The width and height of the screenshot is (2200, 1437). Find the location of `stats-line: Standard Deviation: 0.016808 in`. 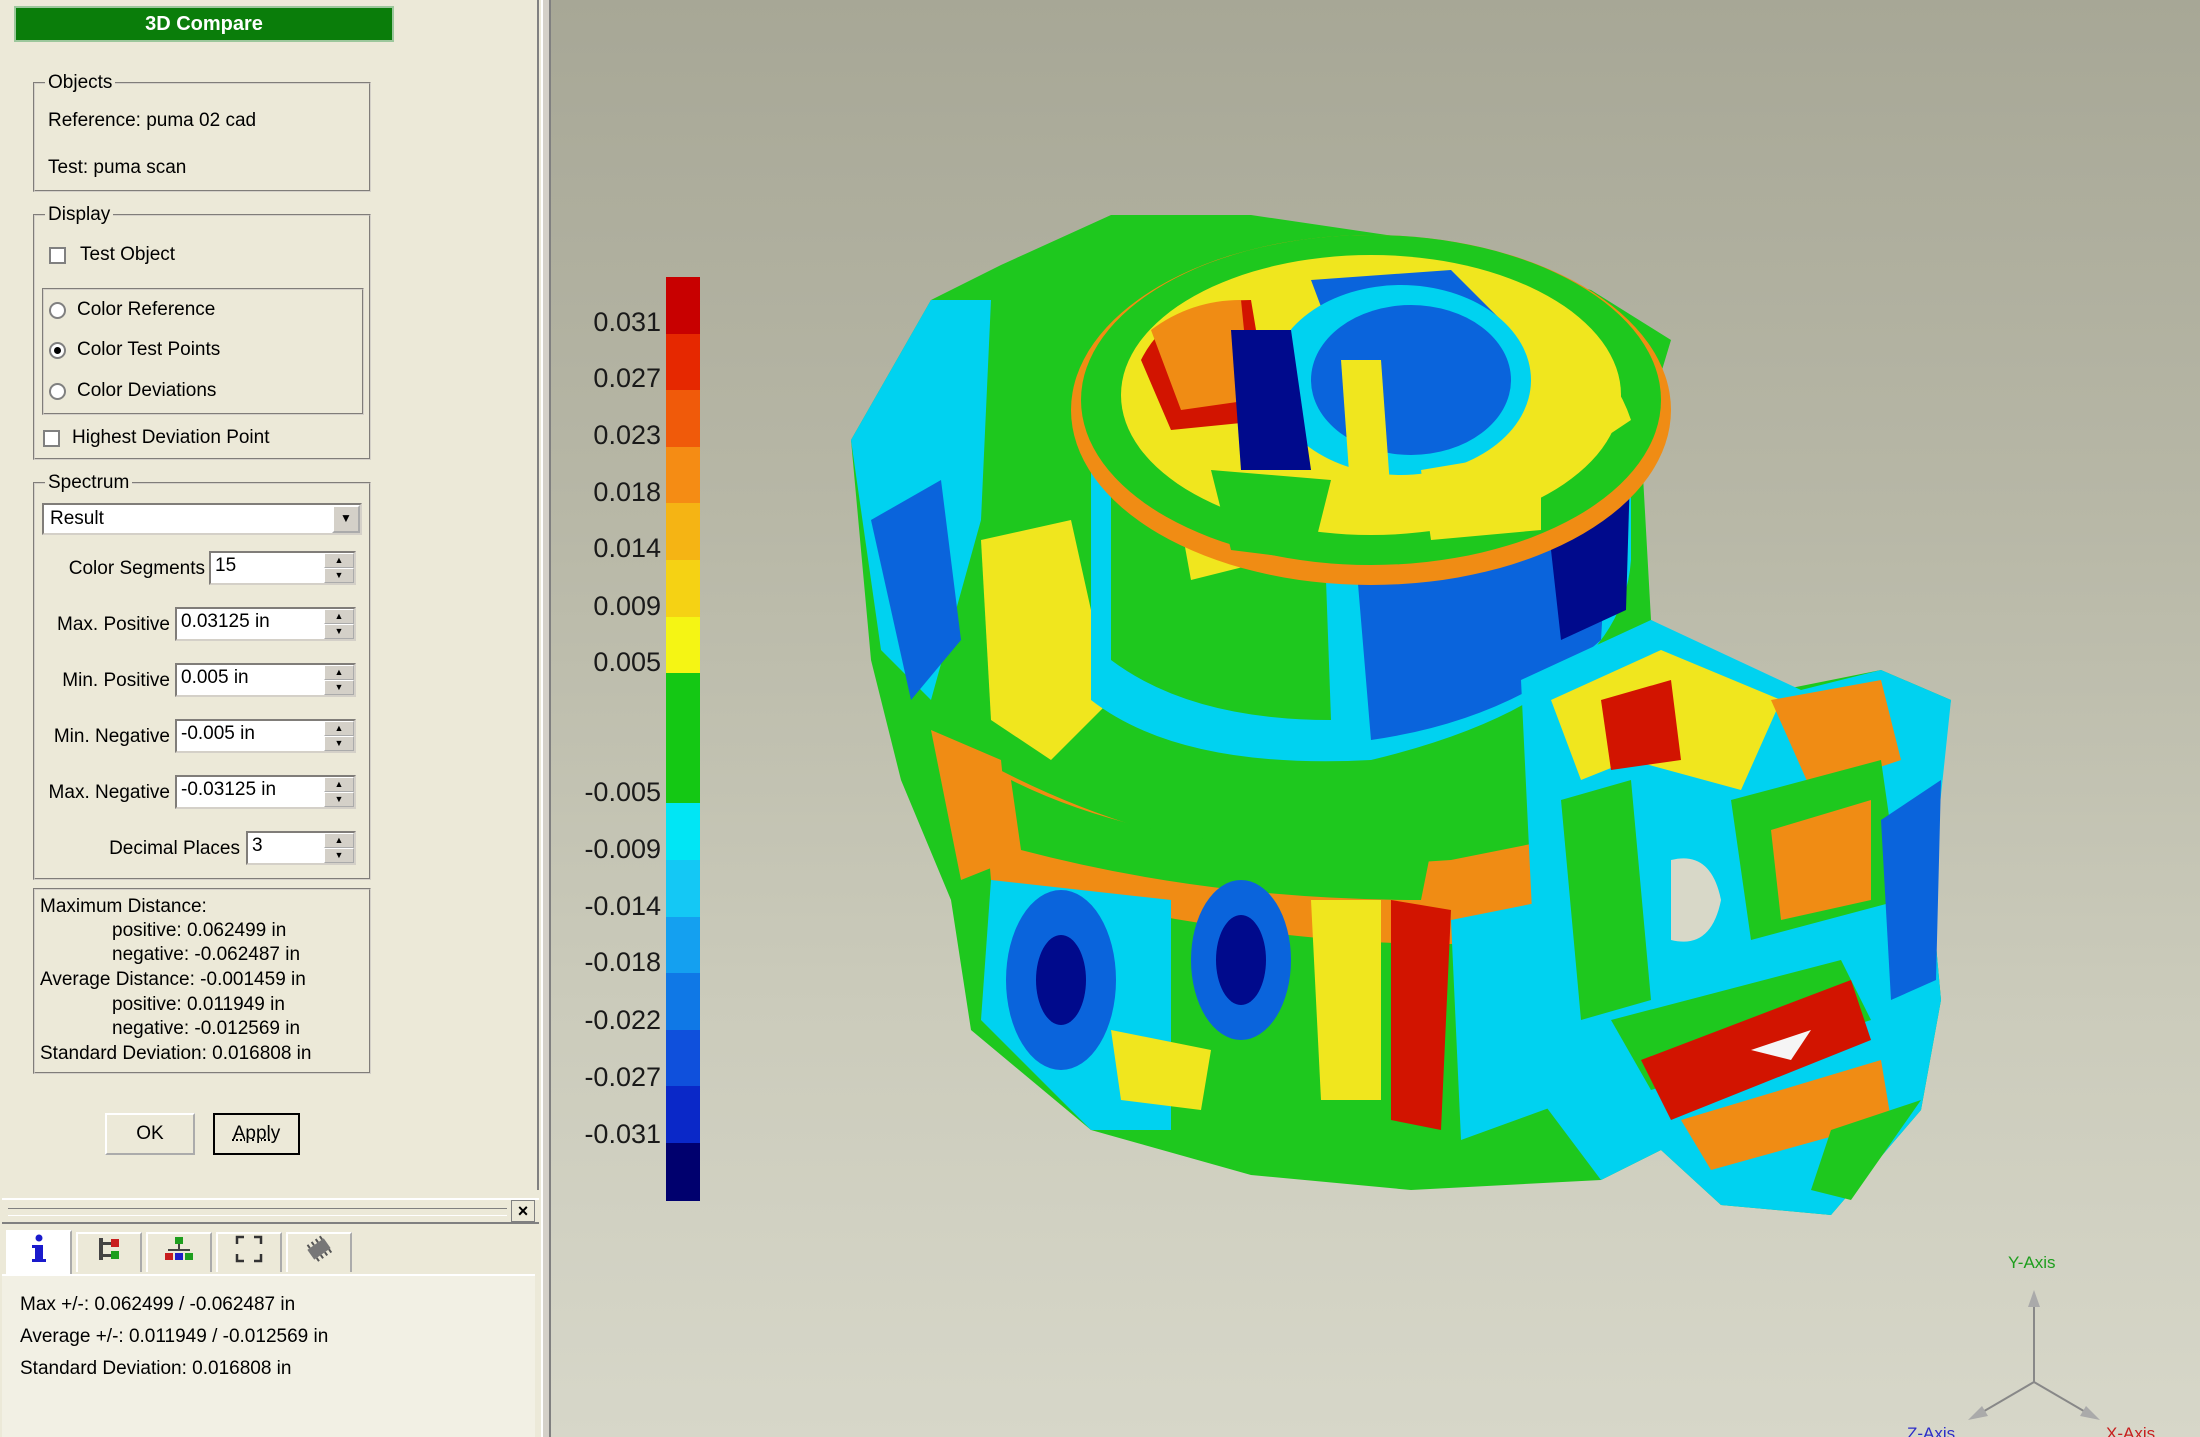

stats-line: Standard Deviation: 0.016808 in is located at coordinates (176, 1053).